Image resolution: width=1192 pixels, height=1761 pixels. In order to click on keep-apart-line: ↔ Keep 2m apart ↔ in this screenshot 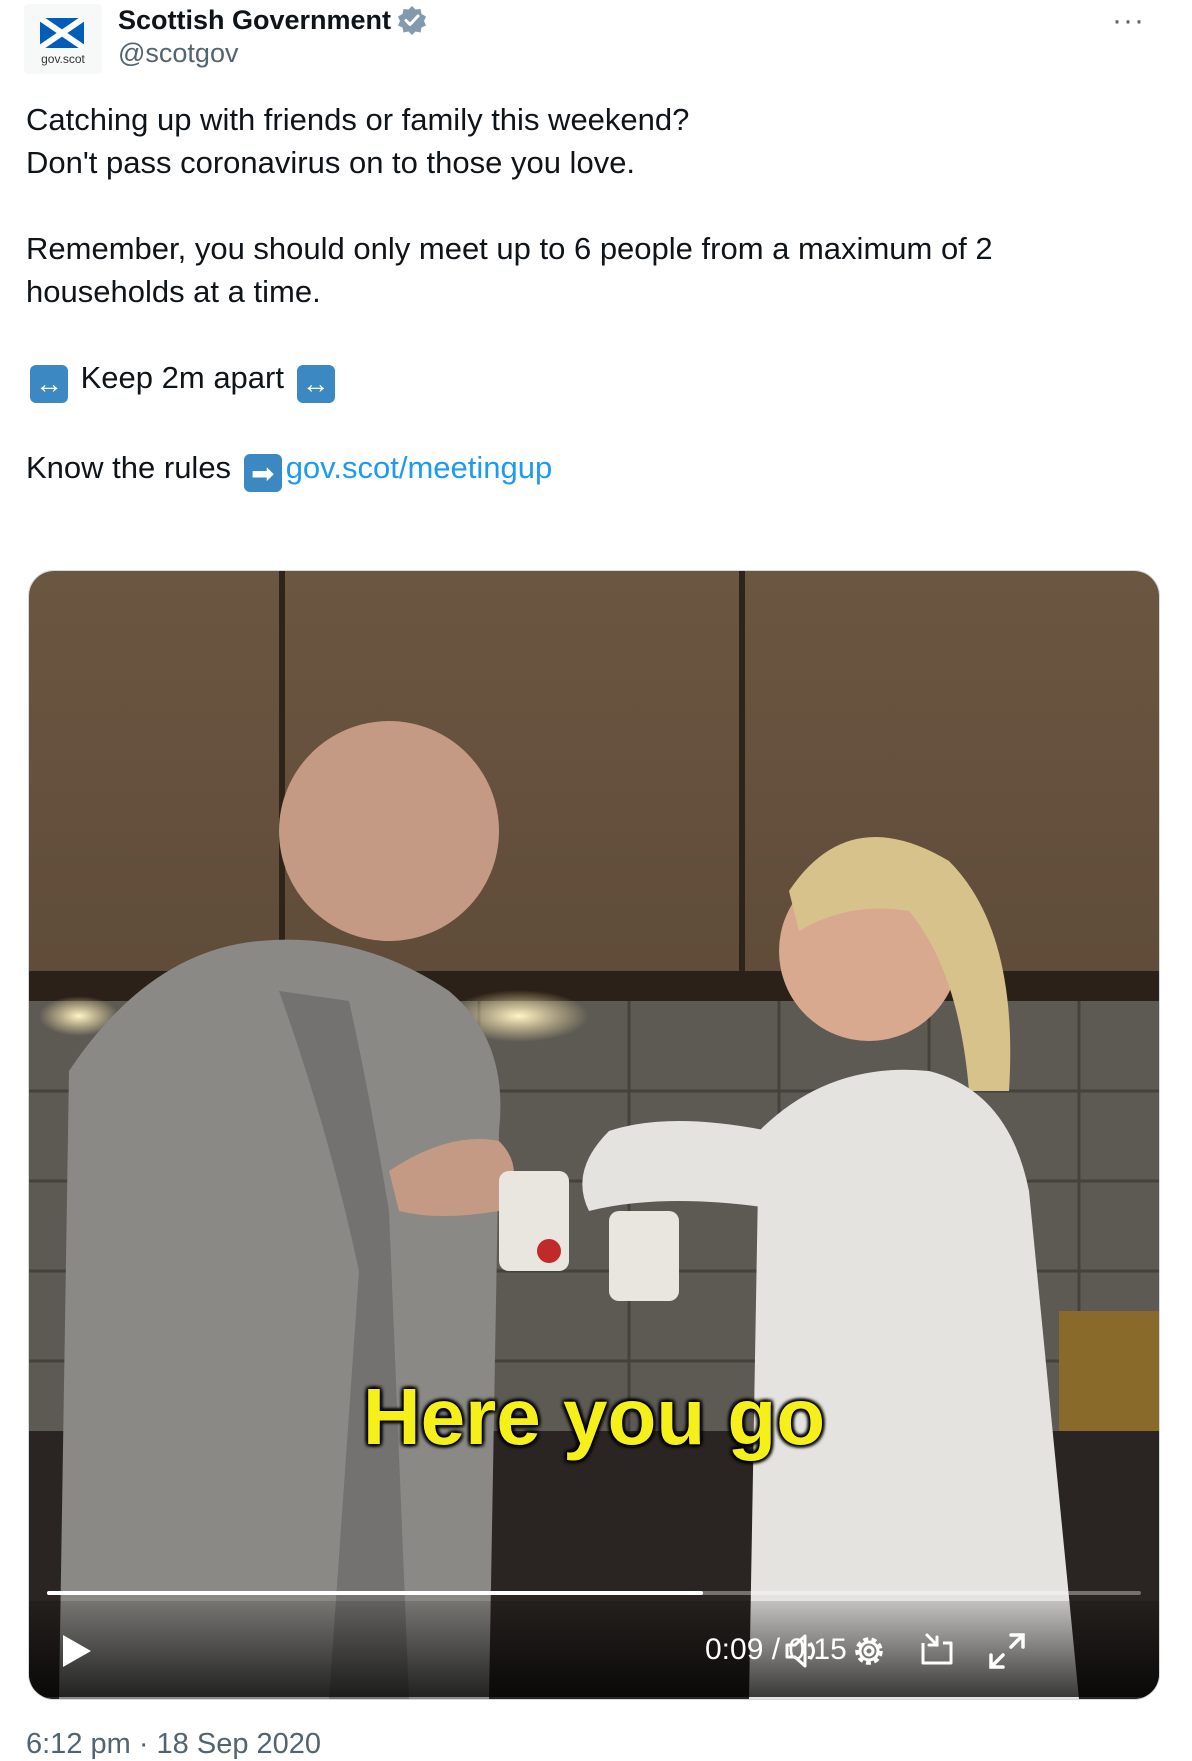, I will do `click(591, 379)`.